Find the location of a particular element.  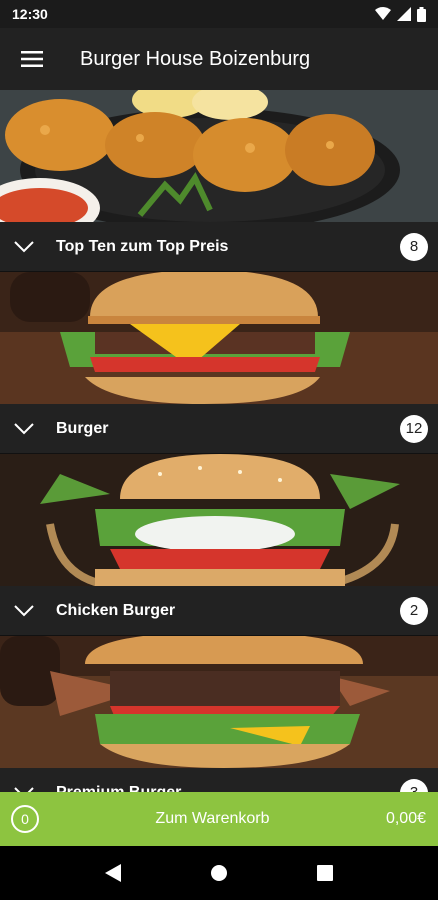

recents-icon is located at coordinates (325, 873).